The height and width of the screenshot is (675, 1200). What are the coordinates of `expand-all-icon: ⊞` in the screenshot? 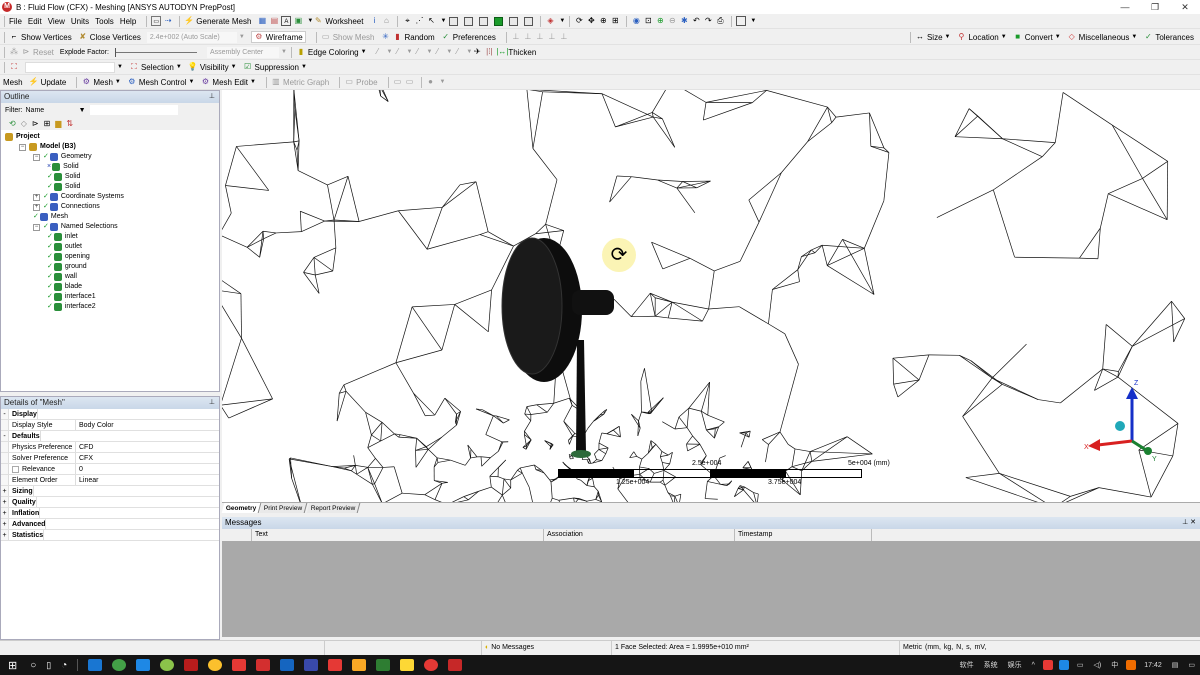 It's located at (47, 123).